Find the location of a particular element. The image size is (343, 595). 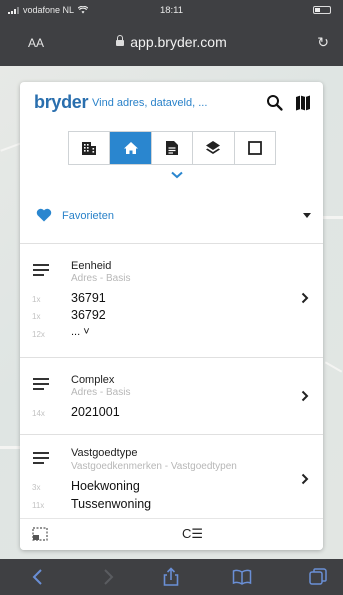

row-count: 3x is located at coordinates (36, 487).